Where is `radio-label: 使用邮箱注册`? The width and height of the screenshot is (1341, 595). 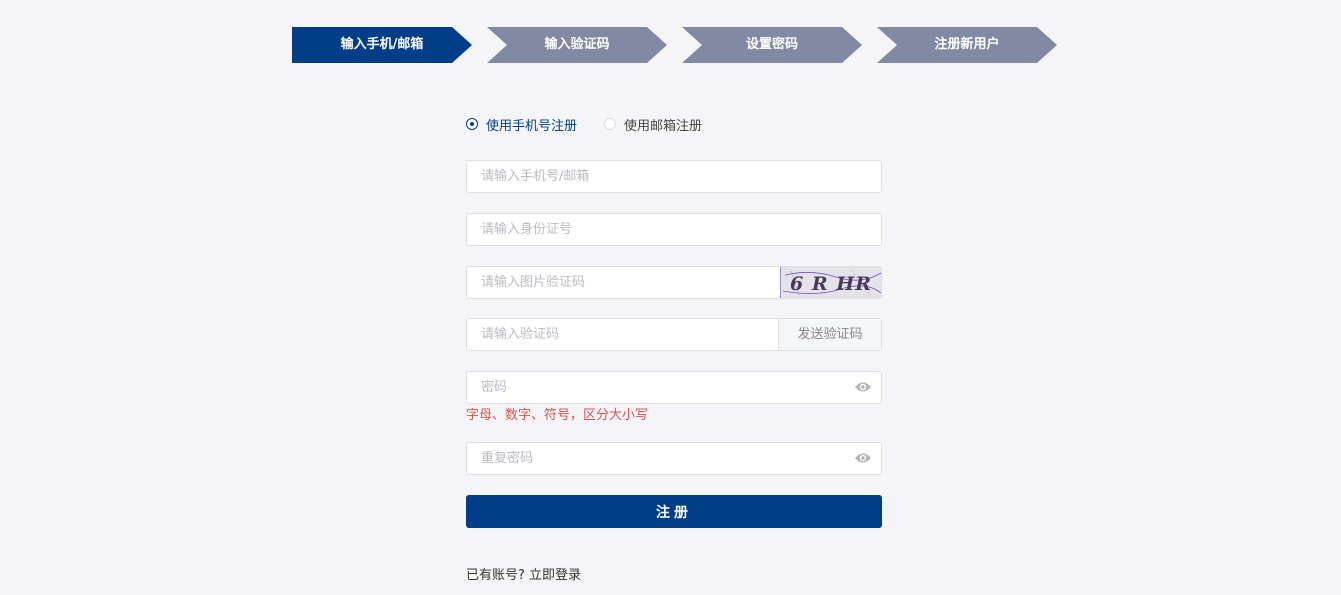
radio-label: 使用邮箱注册 is located at coordinates (663, 126).